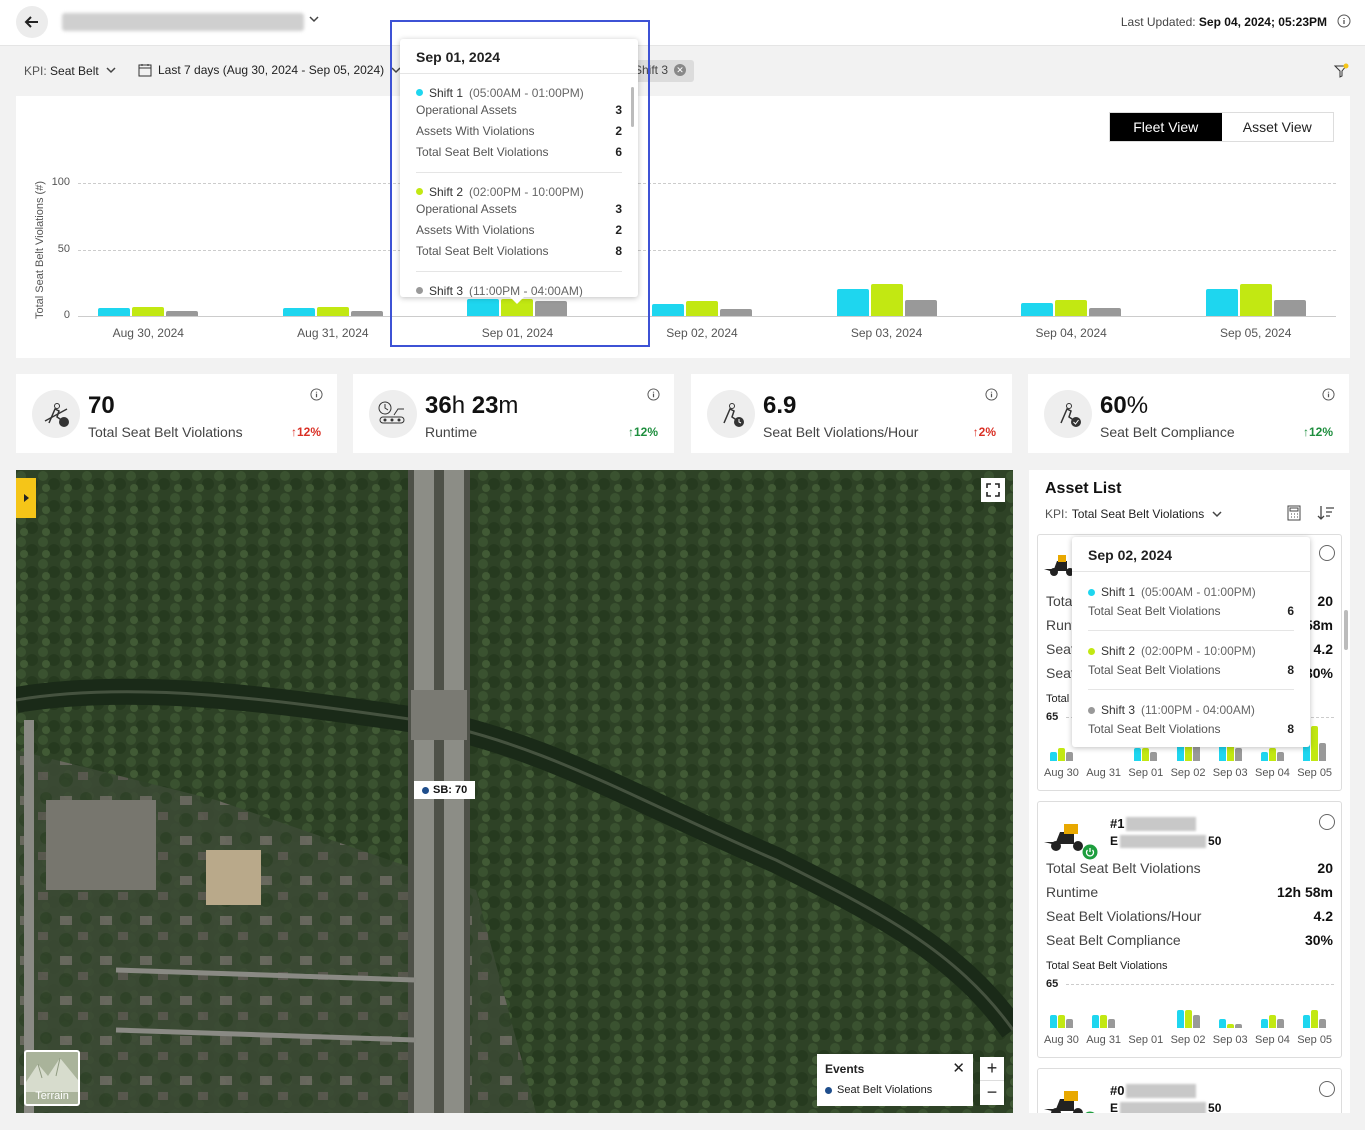 The image size is (1365, 1130). Describe the element at coordinates (707, 183) in the screenshot. I see `gridline` at that location.